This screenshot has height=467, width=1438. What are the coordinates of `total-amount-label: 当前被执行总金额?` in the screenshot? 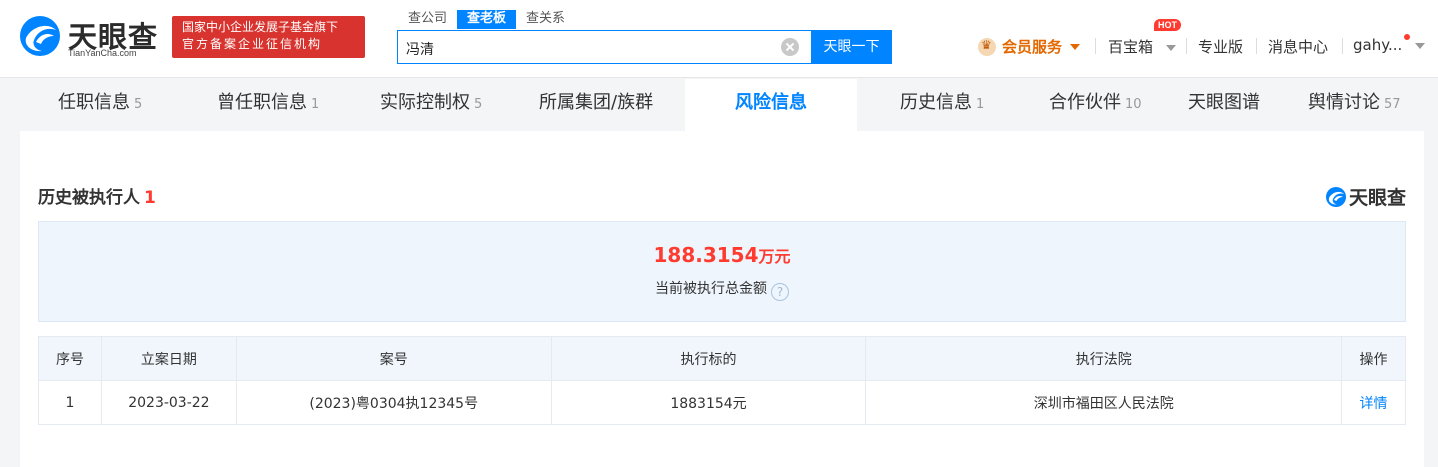 It's located at (722, 289).